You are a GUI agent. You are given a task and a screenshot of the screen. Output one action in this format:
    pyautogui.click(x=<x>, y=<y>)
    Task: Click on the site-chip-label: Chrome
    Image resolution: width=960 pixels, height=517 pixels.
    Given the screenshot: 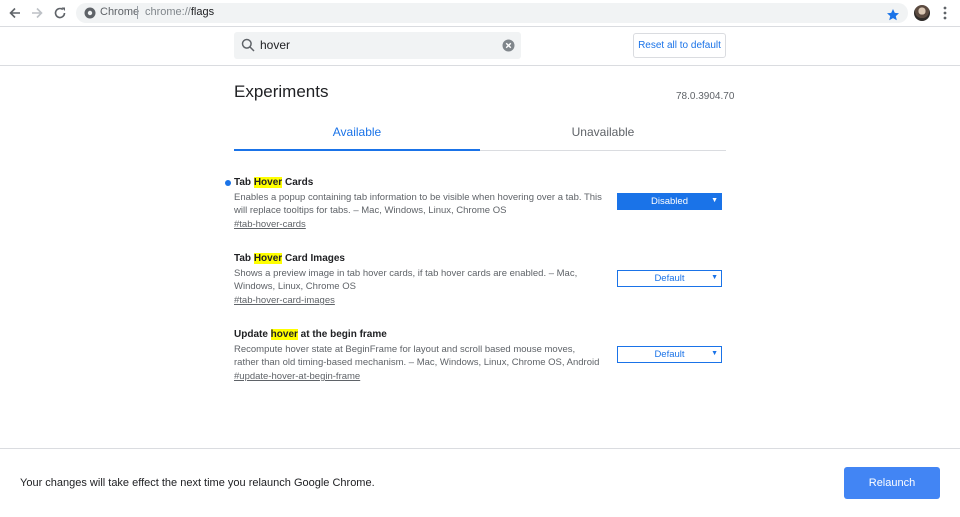 What is the action you would take?
    pyautogui.click(x=120, y=12)
    